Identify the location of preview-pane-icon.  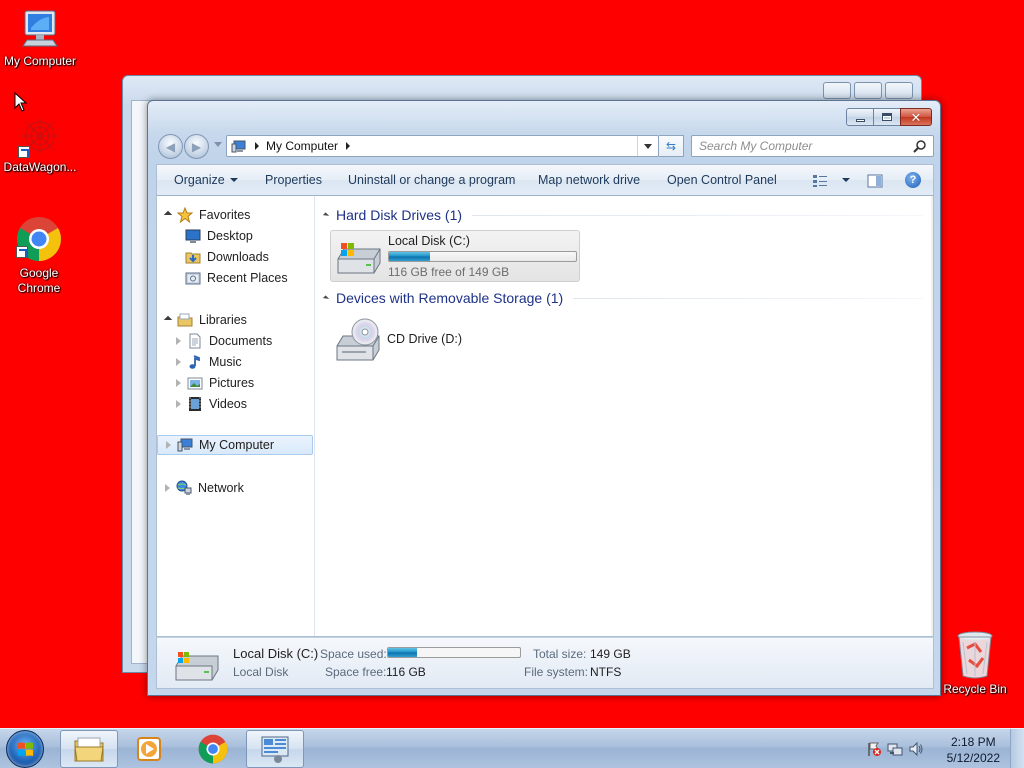
(875, 181).